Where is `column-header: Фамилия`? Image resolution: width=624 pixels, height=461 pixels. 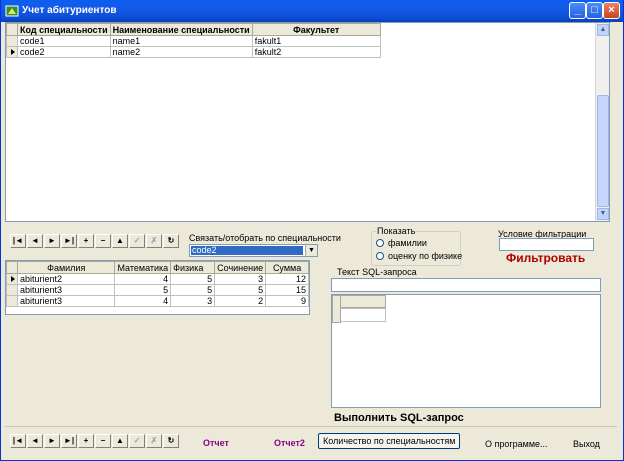 column-header: Фамилия is located at coordinates (66, 267).